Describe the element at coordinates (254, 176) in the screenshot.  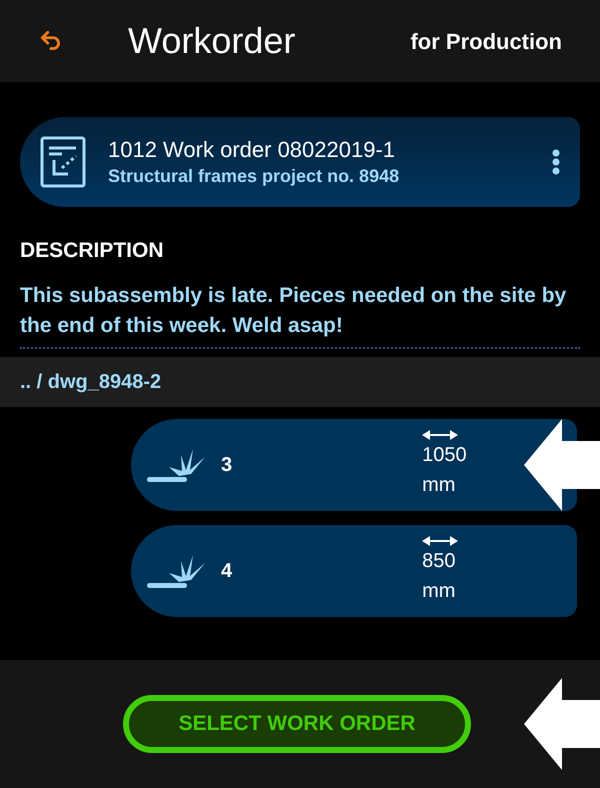
I see `project-name: Structural frames project no. 8948` at that location.